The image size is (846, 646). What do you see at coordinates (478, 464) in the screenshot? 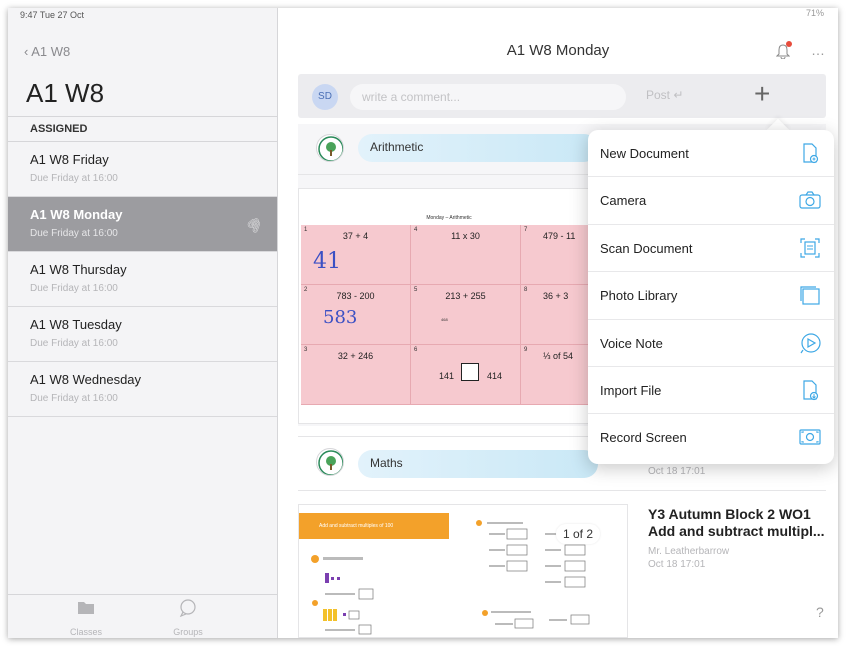
I see `topic-bubble: Maths` at bounding box center [478, 464].